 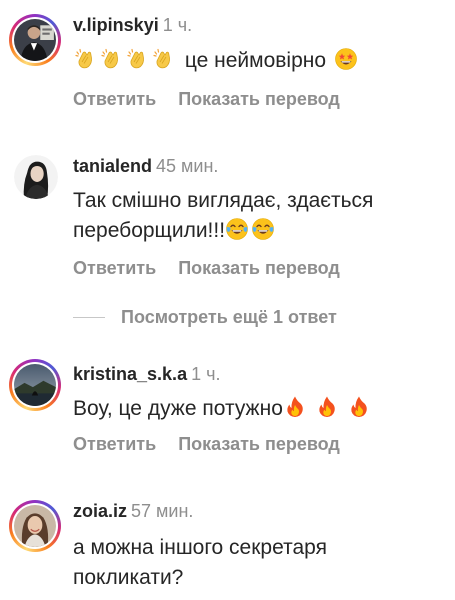 I want to click on comment-timestamp: 45 мин., so click(x=187, y=166).